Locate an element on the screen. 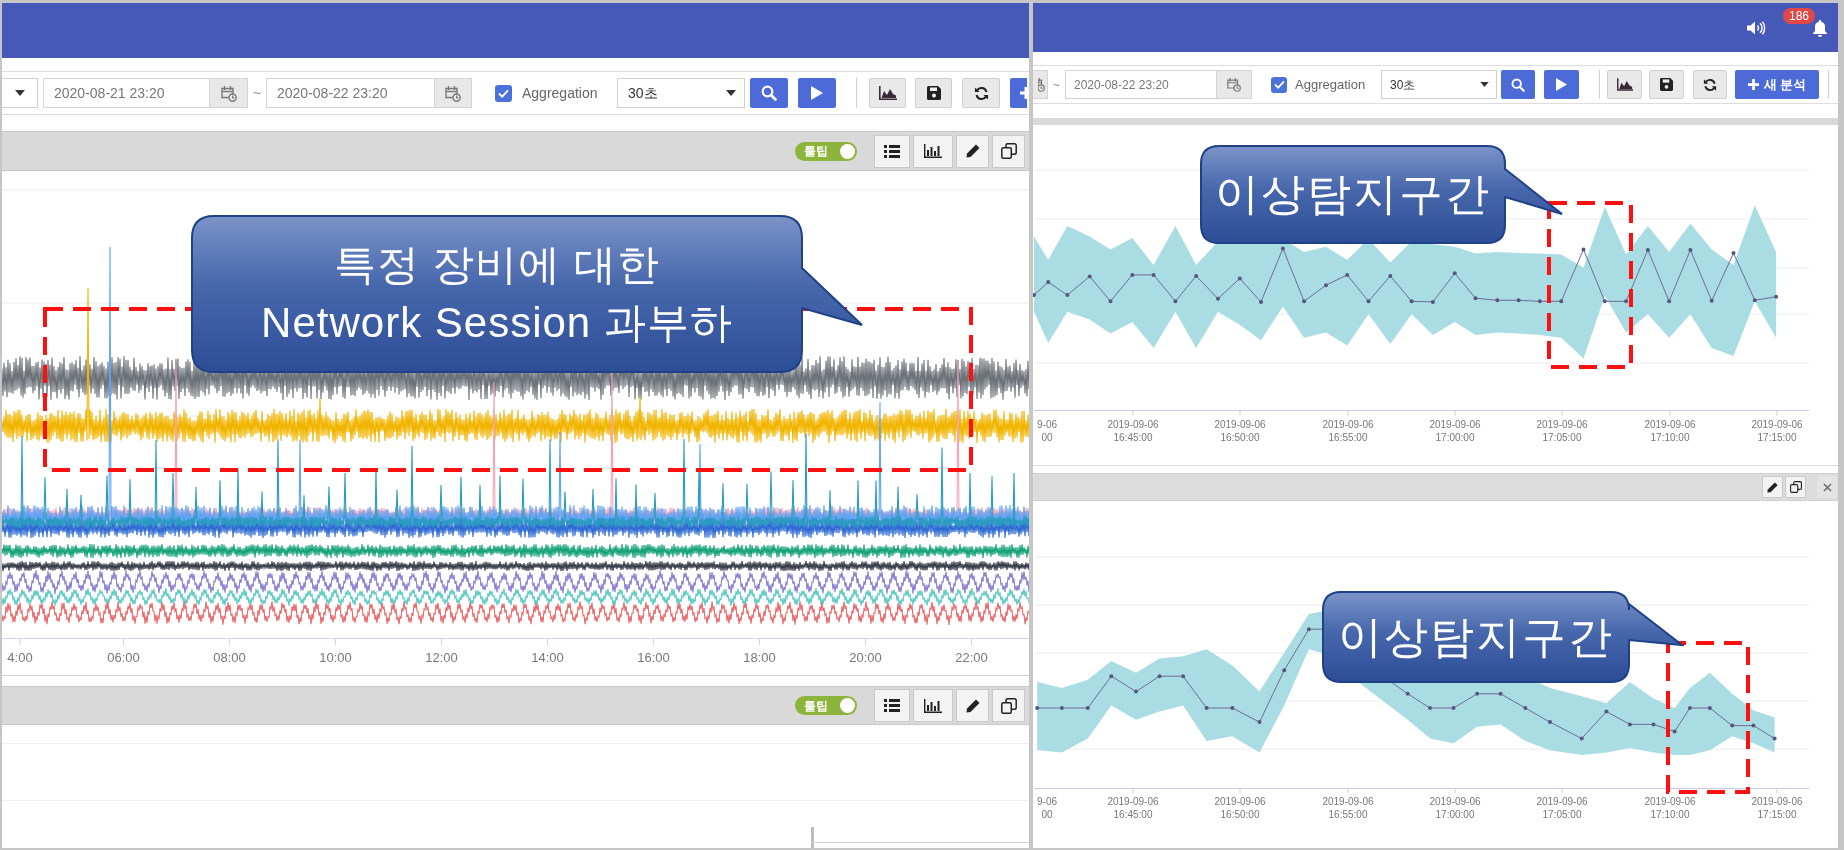 The height and width of the screenshot is (850, 1844). pencil-icon is located at coordinates (972, 705).